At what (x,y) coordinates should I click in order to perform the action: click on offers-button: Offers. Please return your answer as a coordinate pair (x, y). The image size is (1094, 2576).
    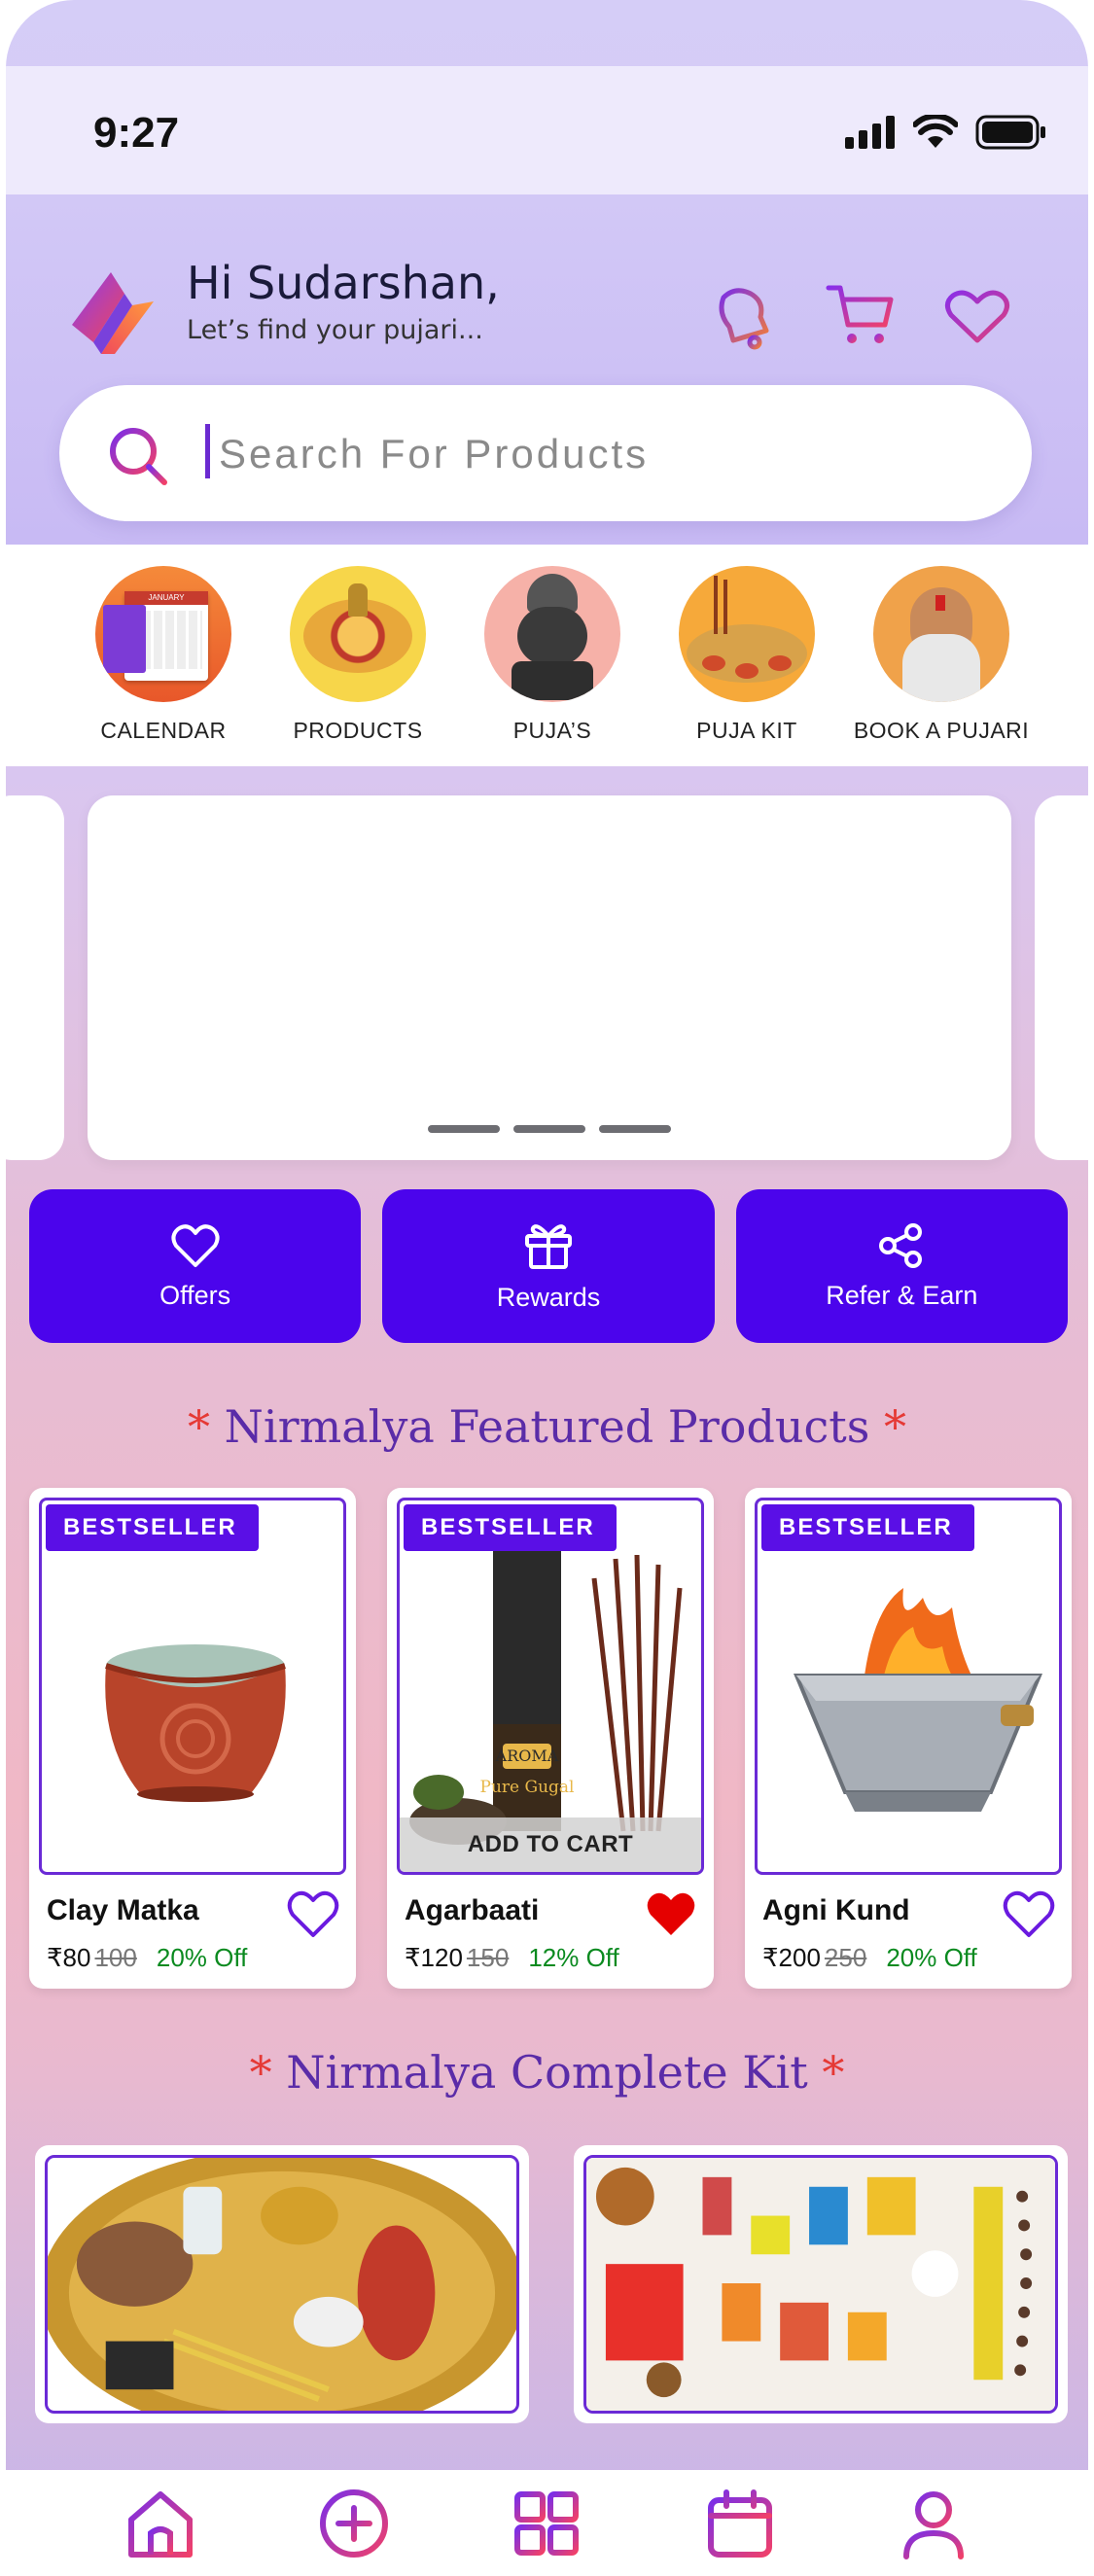
    Looking at the image, I should click on (195, 1266).